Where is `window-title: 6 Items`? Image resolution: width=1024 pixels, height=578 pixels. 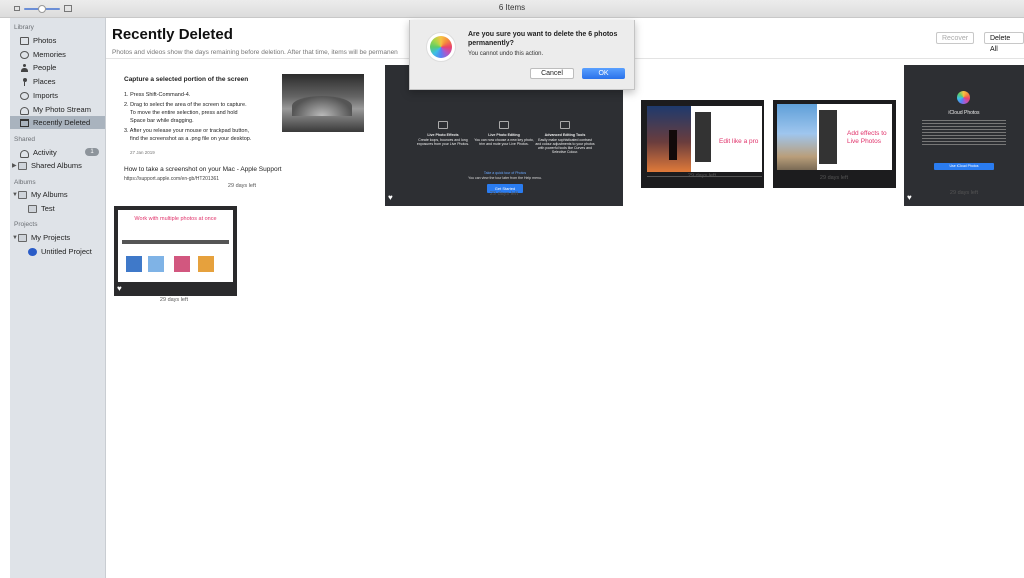 window-title: 6 Items is located at coordinates (512, 7).